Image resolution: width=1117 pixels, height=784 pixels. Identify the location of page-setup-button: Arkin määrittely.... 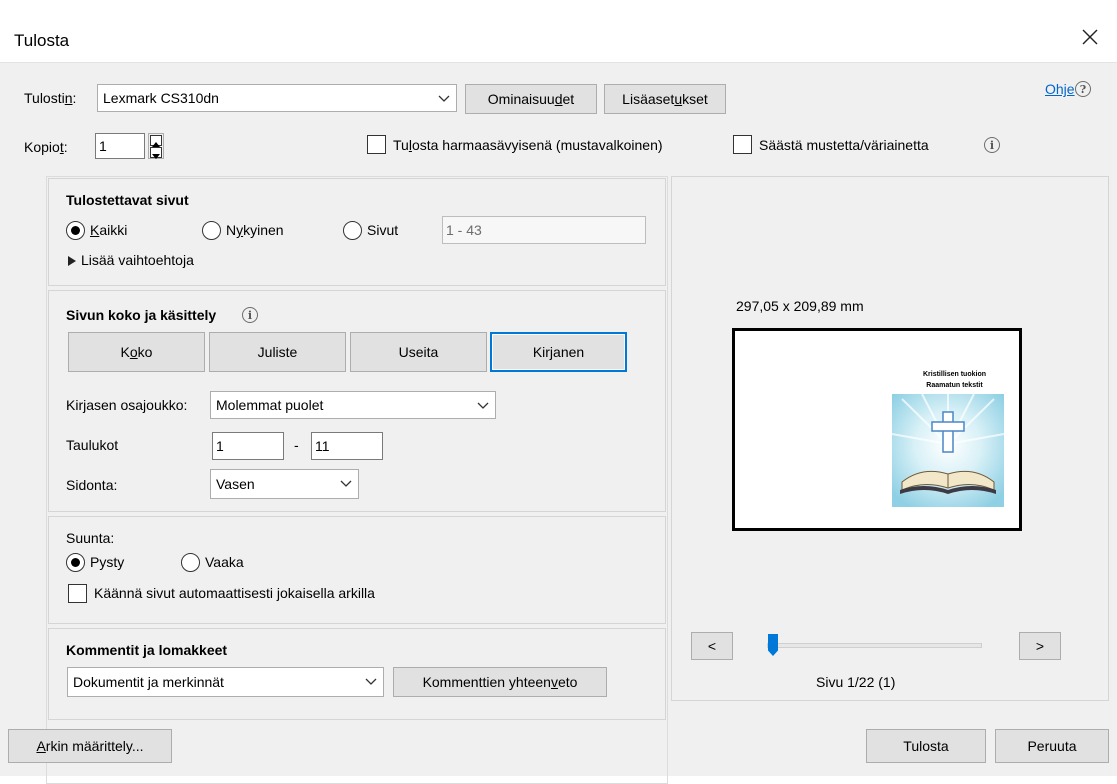
(90, 746).